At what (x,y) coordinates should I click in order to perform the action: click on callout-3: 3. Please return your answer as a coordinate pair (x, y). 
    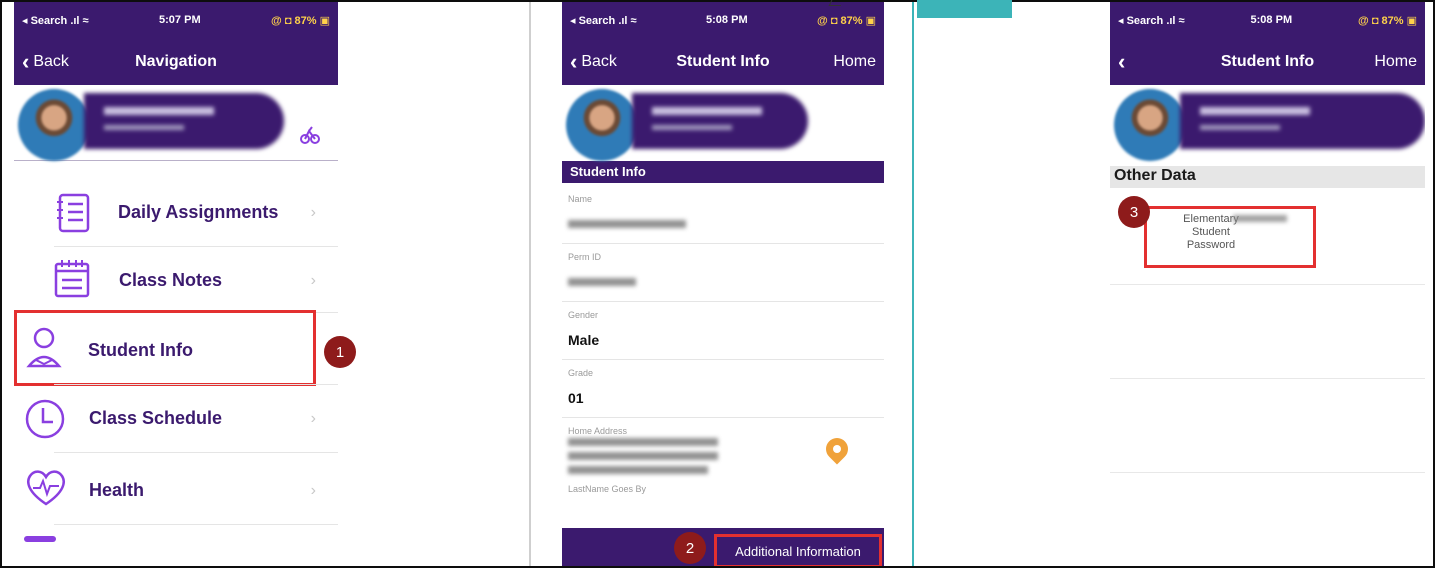
    Looking at the image, I should click on (1134, 212).